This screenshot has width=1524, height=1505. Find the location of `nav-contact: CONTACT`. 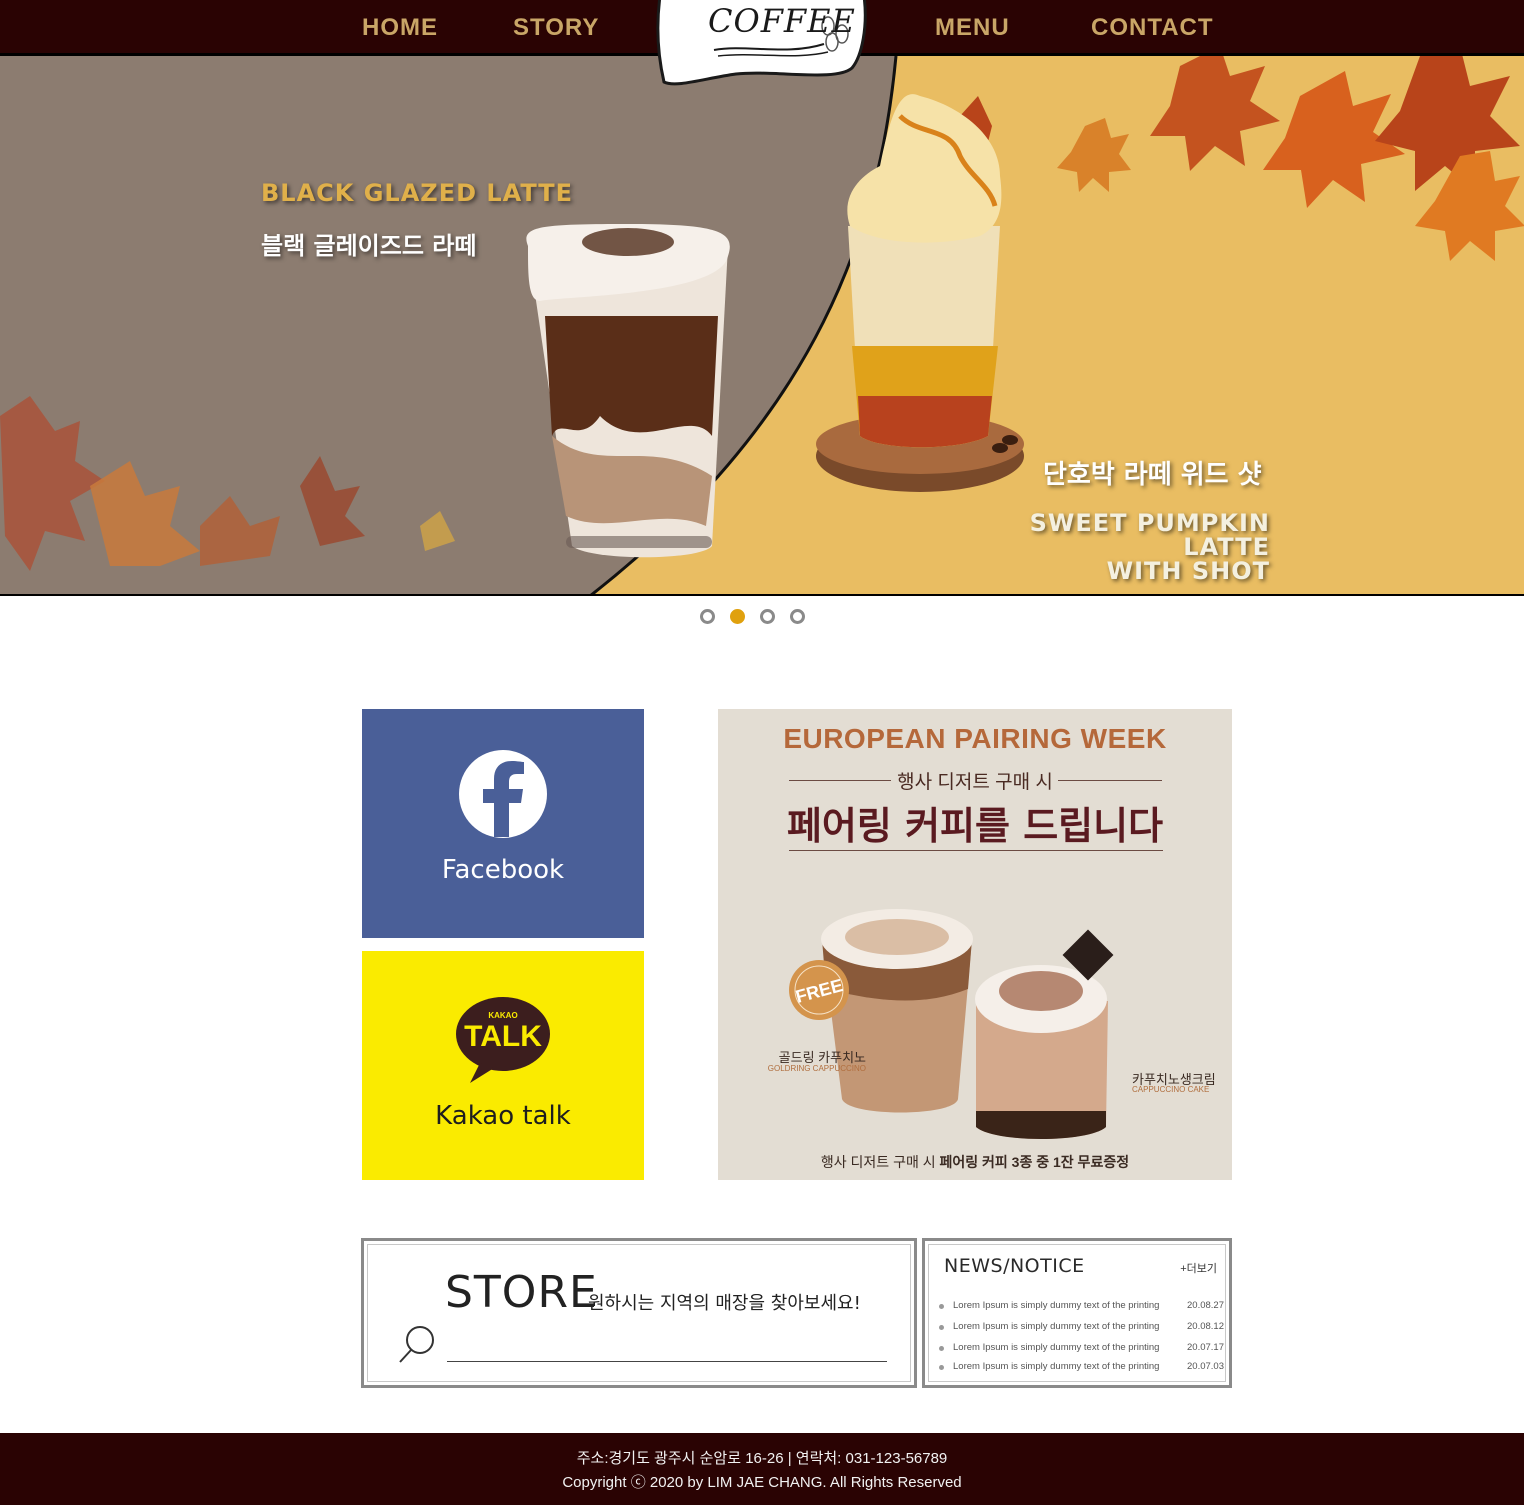

nav-contact: CONTACT is located at coordinates (1152, 28).